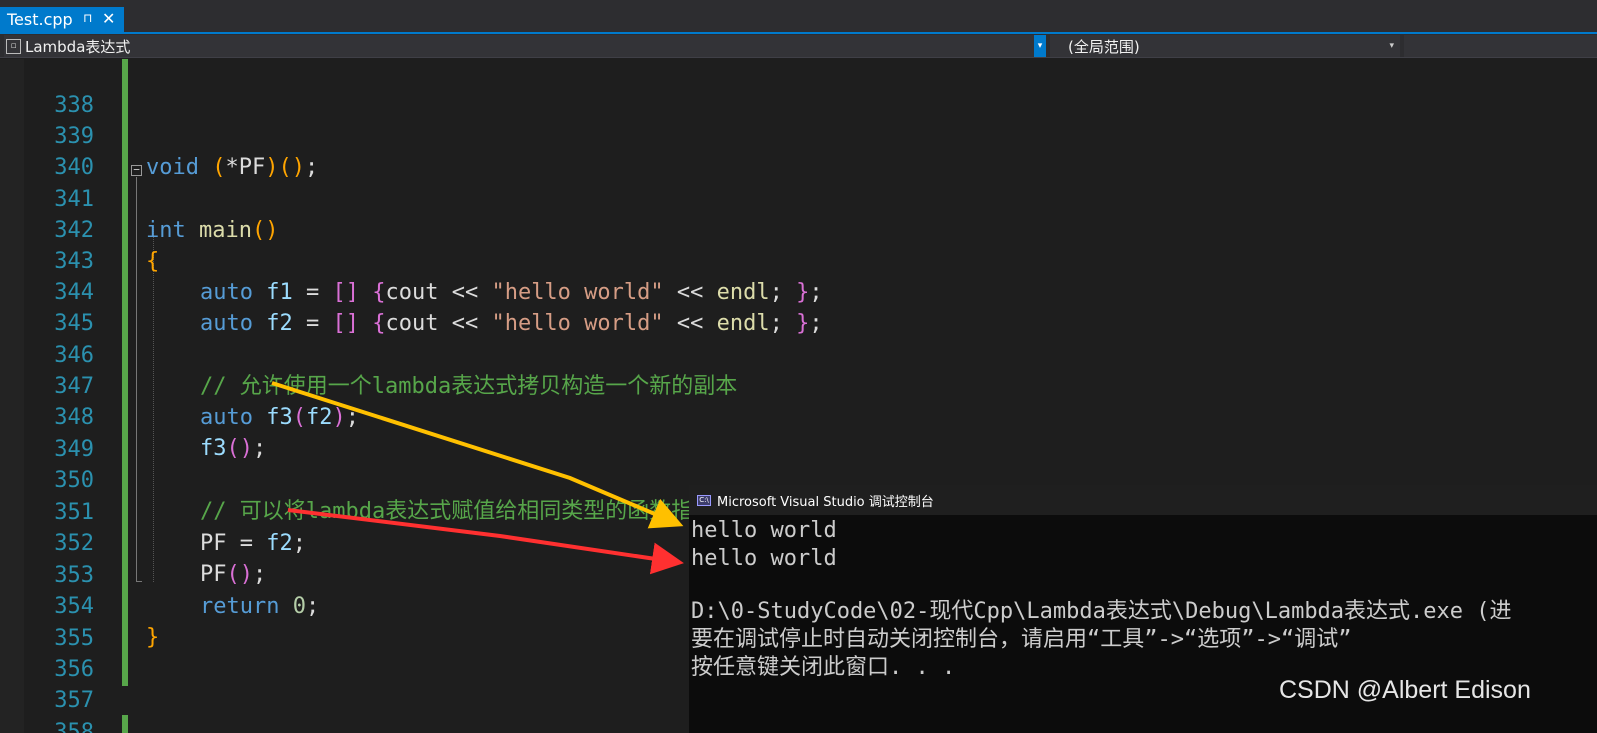  What do you see at coordinates (798, 88) in the screenshot?
I see `code-line: 338` at bounding box center [798, 88].